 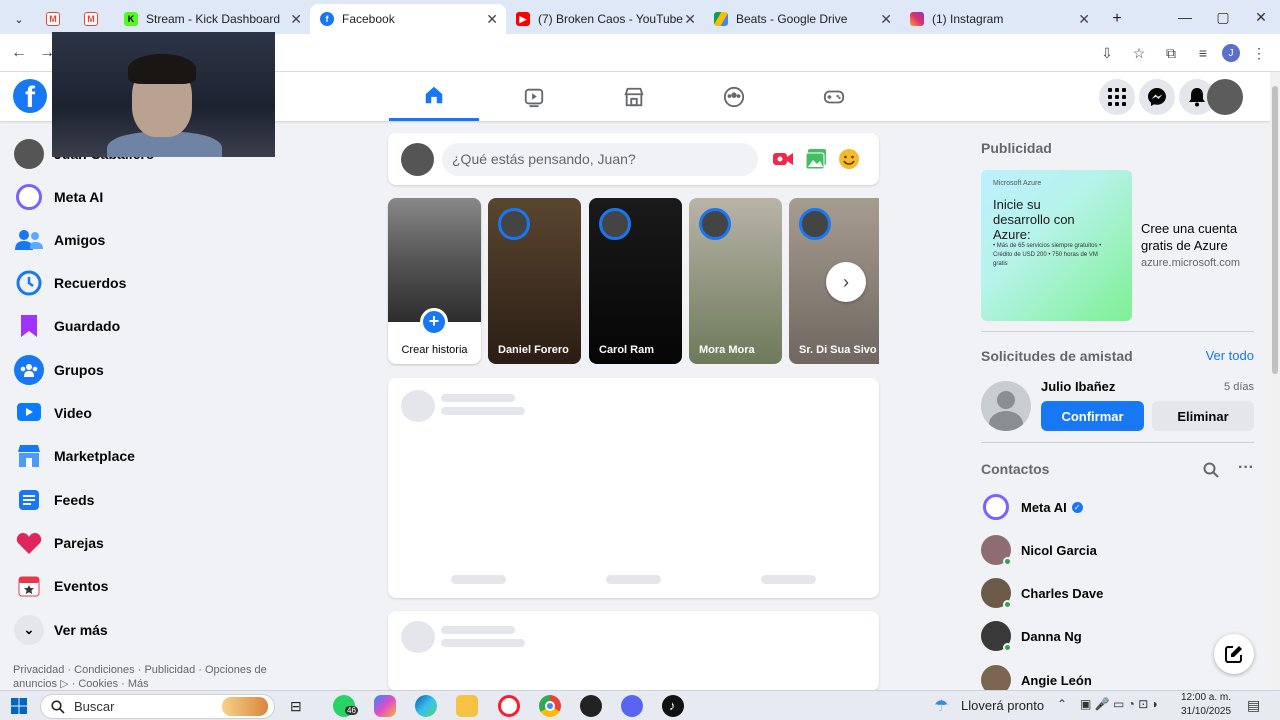 What do you see at coordinates (1078, 386) in the screenshot?
I see `requester-name: Julio Ibañez` at bounding box center [1078, 386].